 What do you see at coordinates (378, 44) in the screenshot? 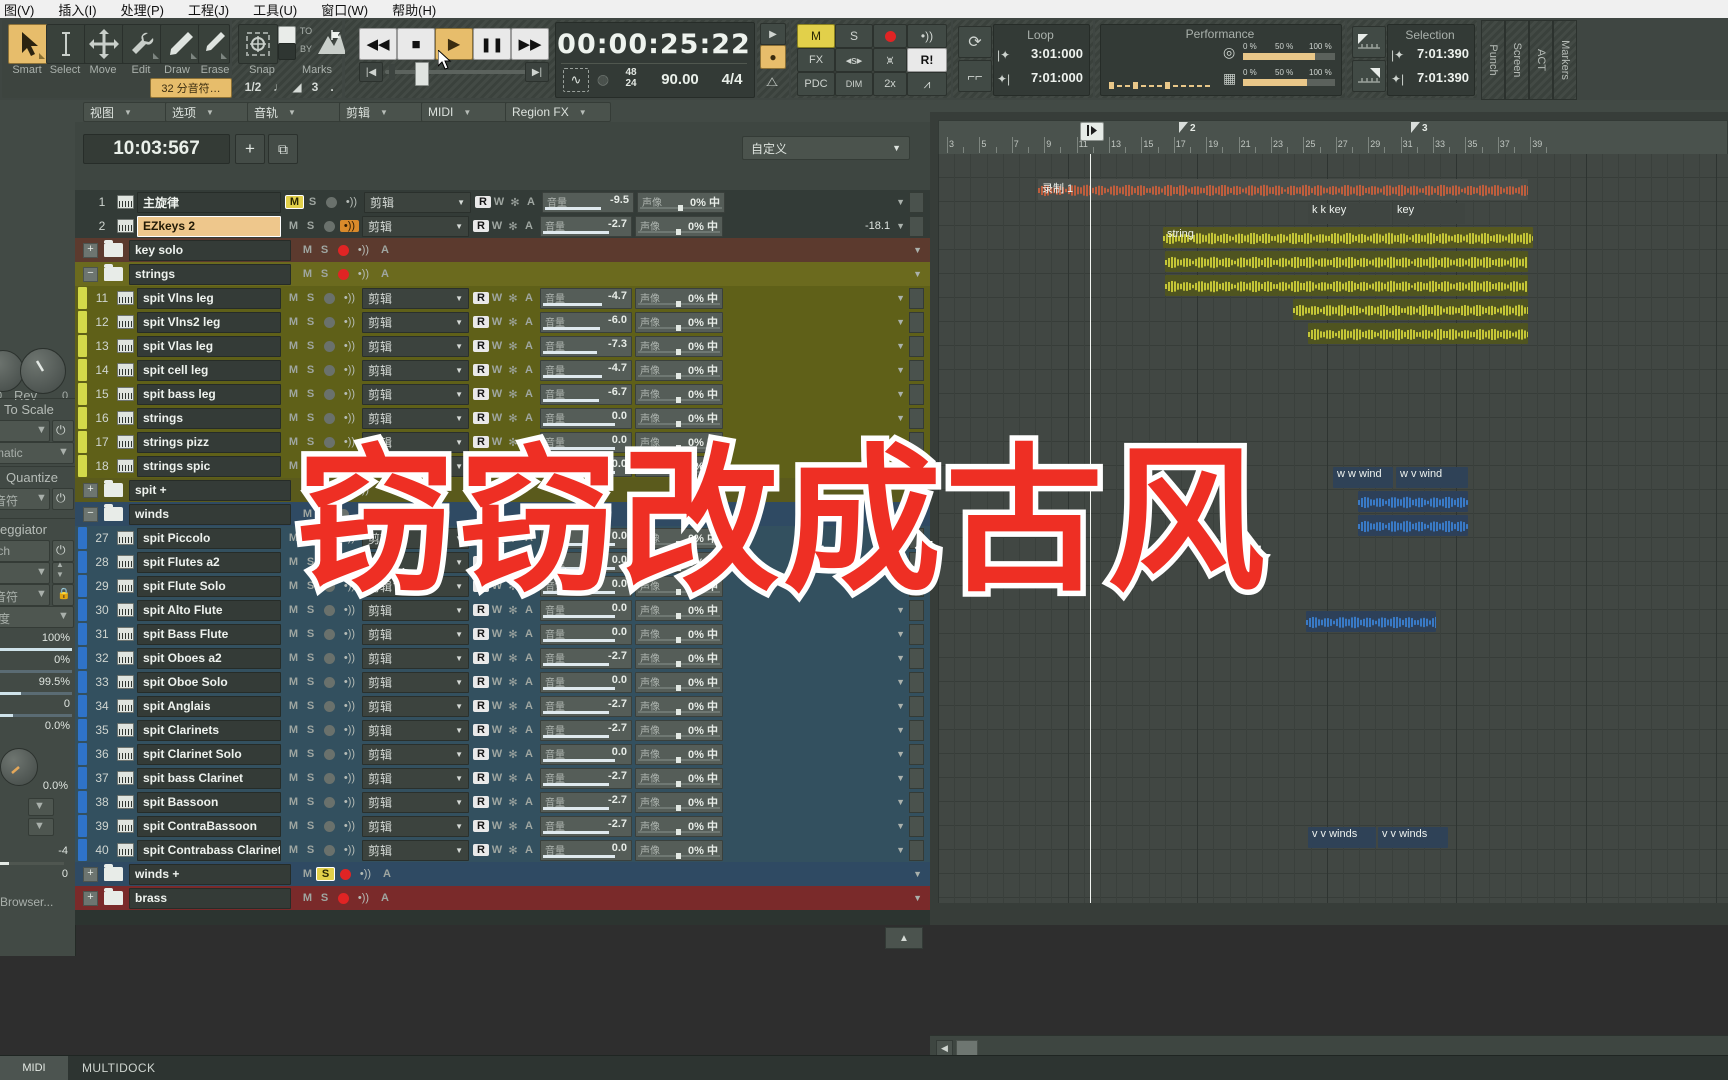
I see `rewind-button: ◀◀` at bounding box center [378, 44].